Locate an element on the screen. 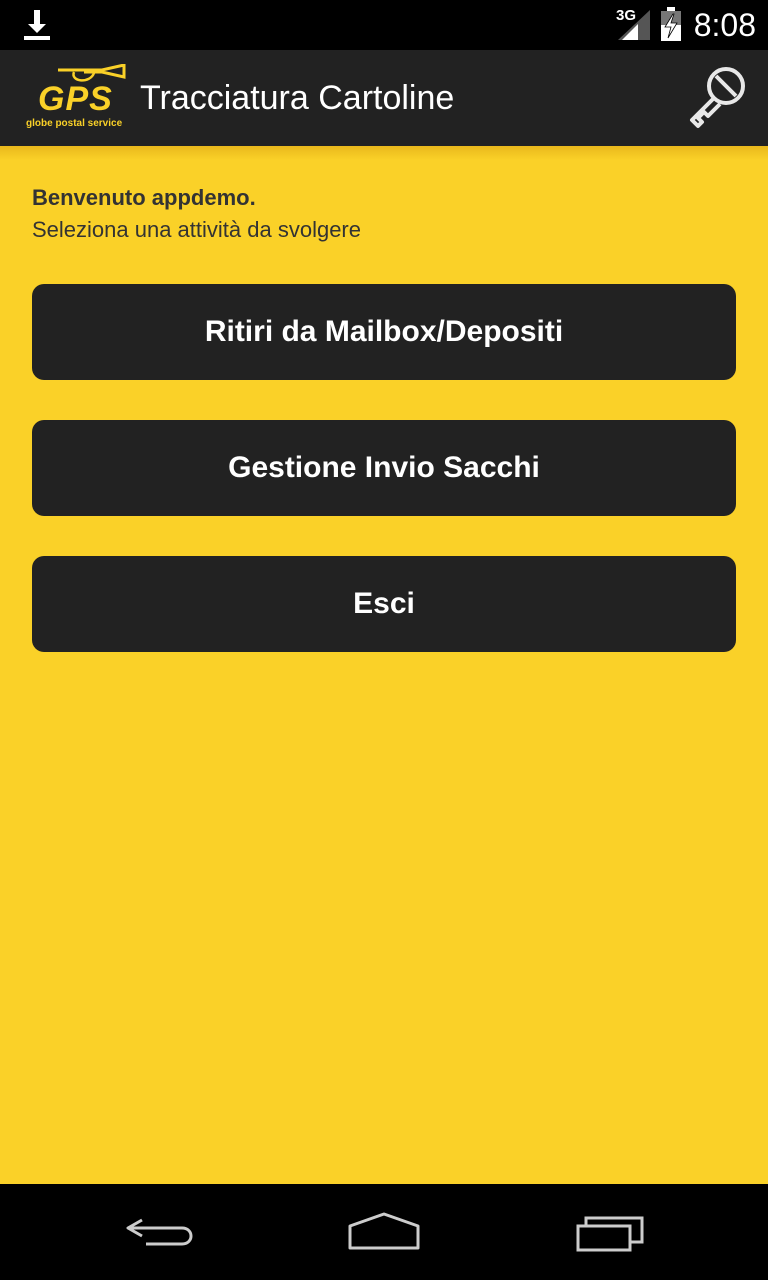 The image size is (768, 1280). logo-text: GPS is located at coordinates (75, 99).